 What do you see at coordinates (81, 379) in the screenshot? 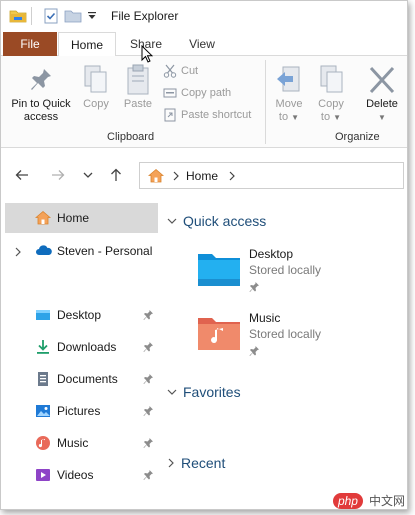
I see `nav-item-documents: Documents` at bounding box center [81, 379].